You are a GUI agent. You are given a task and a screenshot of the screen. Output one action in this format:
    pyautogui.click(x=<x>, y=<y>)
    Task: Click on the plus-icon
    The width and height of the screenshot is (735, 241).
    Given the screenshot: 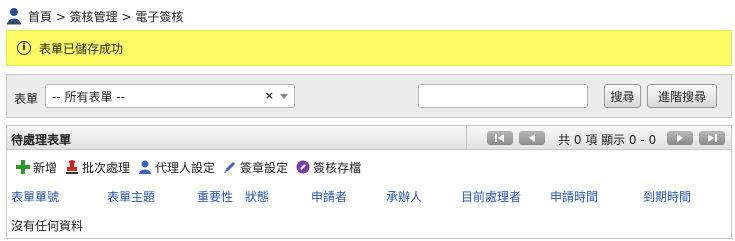 What is the action you would take?
    pyautogui.click(x=23, y=167)
    